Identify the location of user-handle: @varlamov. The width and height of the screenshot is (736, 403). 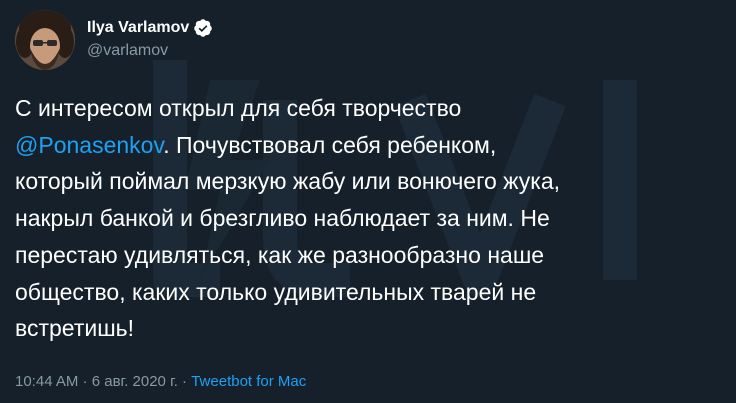
(150, 51).